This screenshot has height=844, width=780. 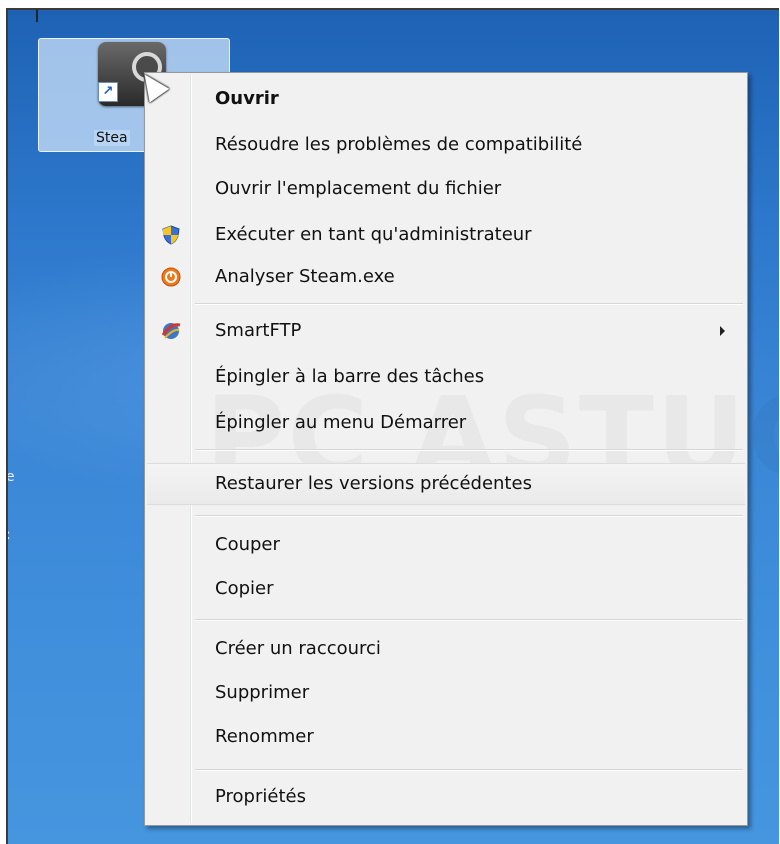 What do you see at coordinates (171, 331) in the screenshot?
I see `smartftp-icon` at bounding box center [171, 331].